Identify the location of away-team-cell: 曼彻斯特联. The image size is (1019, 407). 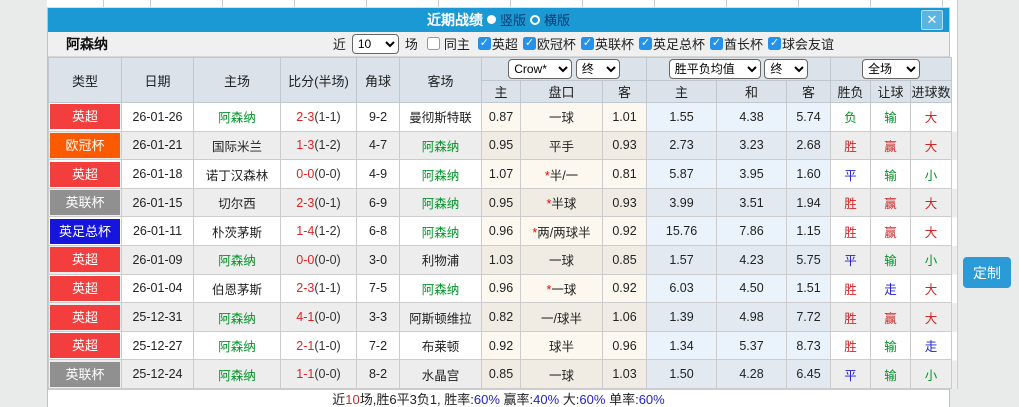
(440, 117).